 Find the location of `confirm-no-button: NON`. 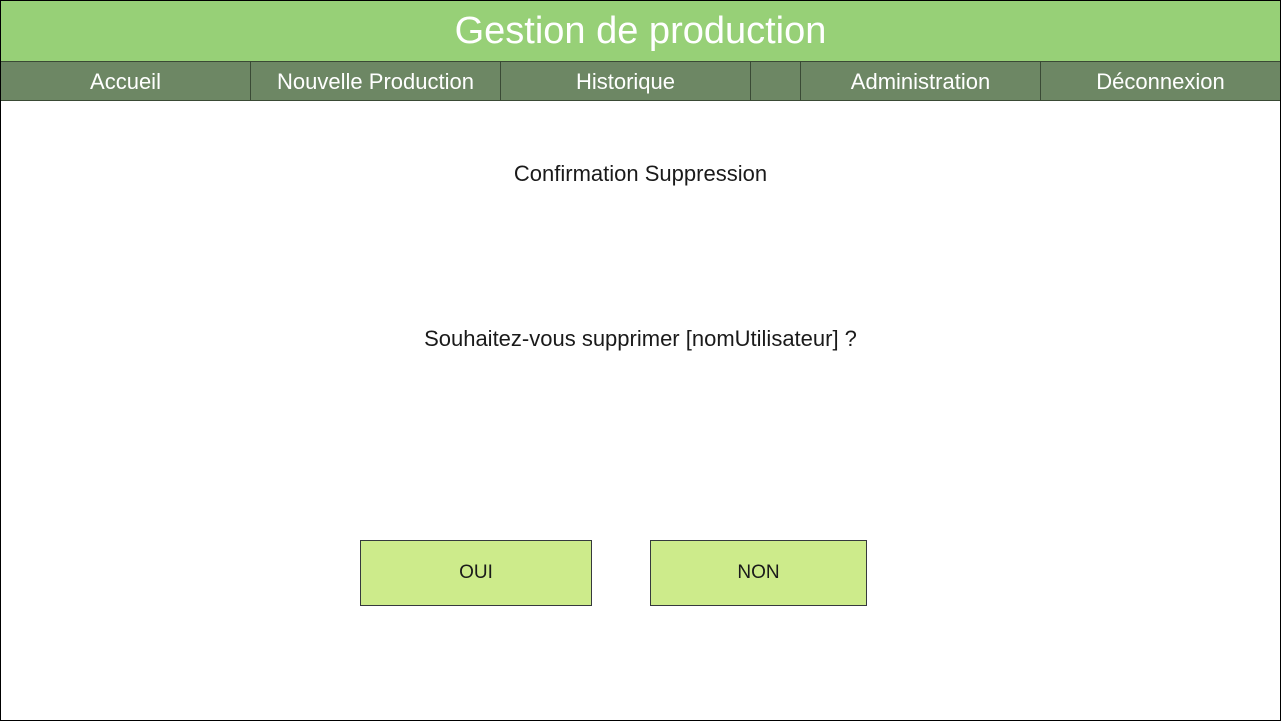

confirm-no-button: NON is located at coordinates (758, 573).